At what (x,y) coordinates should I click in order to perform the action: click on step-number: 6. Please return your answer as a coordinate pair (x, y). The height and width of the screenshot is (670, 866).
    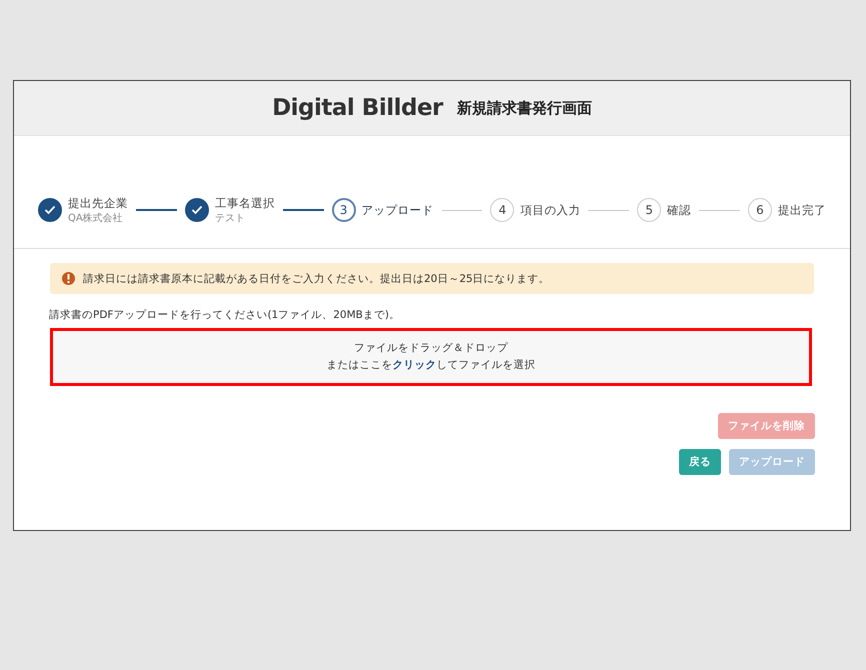
    Looking at the image, I should click on (760, 210).